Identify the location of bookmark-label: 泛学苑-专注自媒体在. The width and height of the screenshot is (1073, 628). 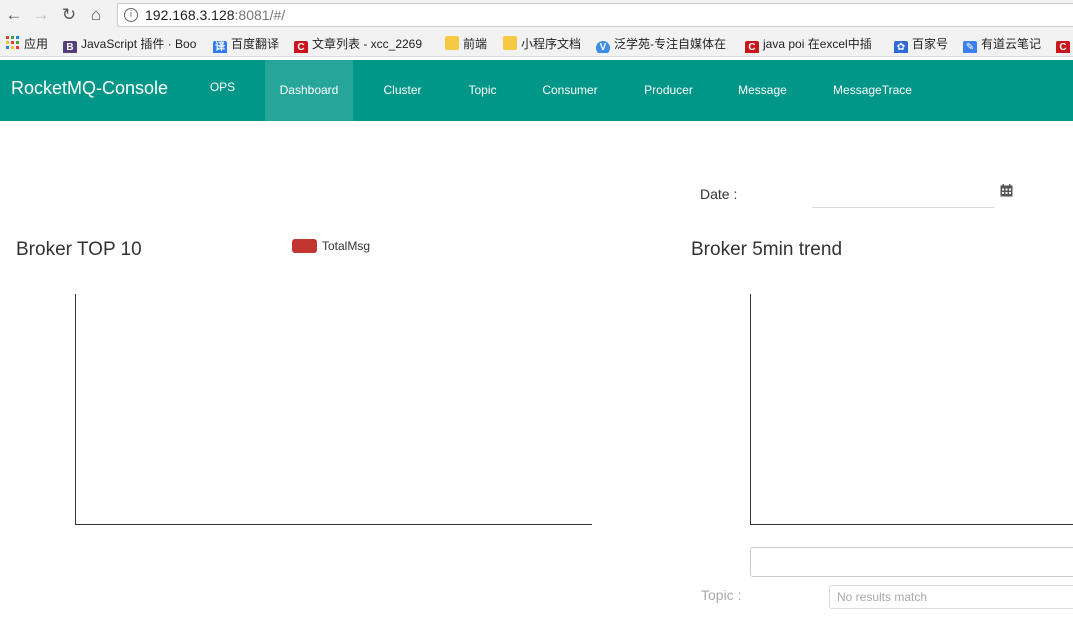
(670, 44).